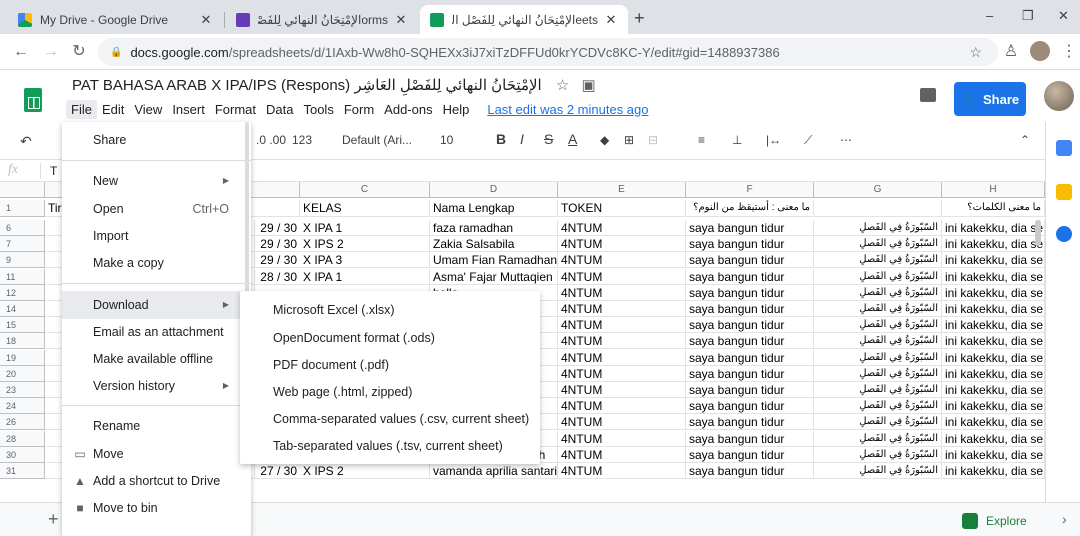 The image size is (1080, 536). What do you see at coordinates (1011, 52) in the screenshot?
I see `profile-icon: ♙` at bounding box center [1011, 52].